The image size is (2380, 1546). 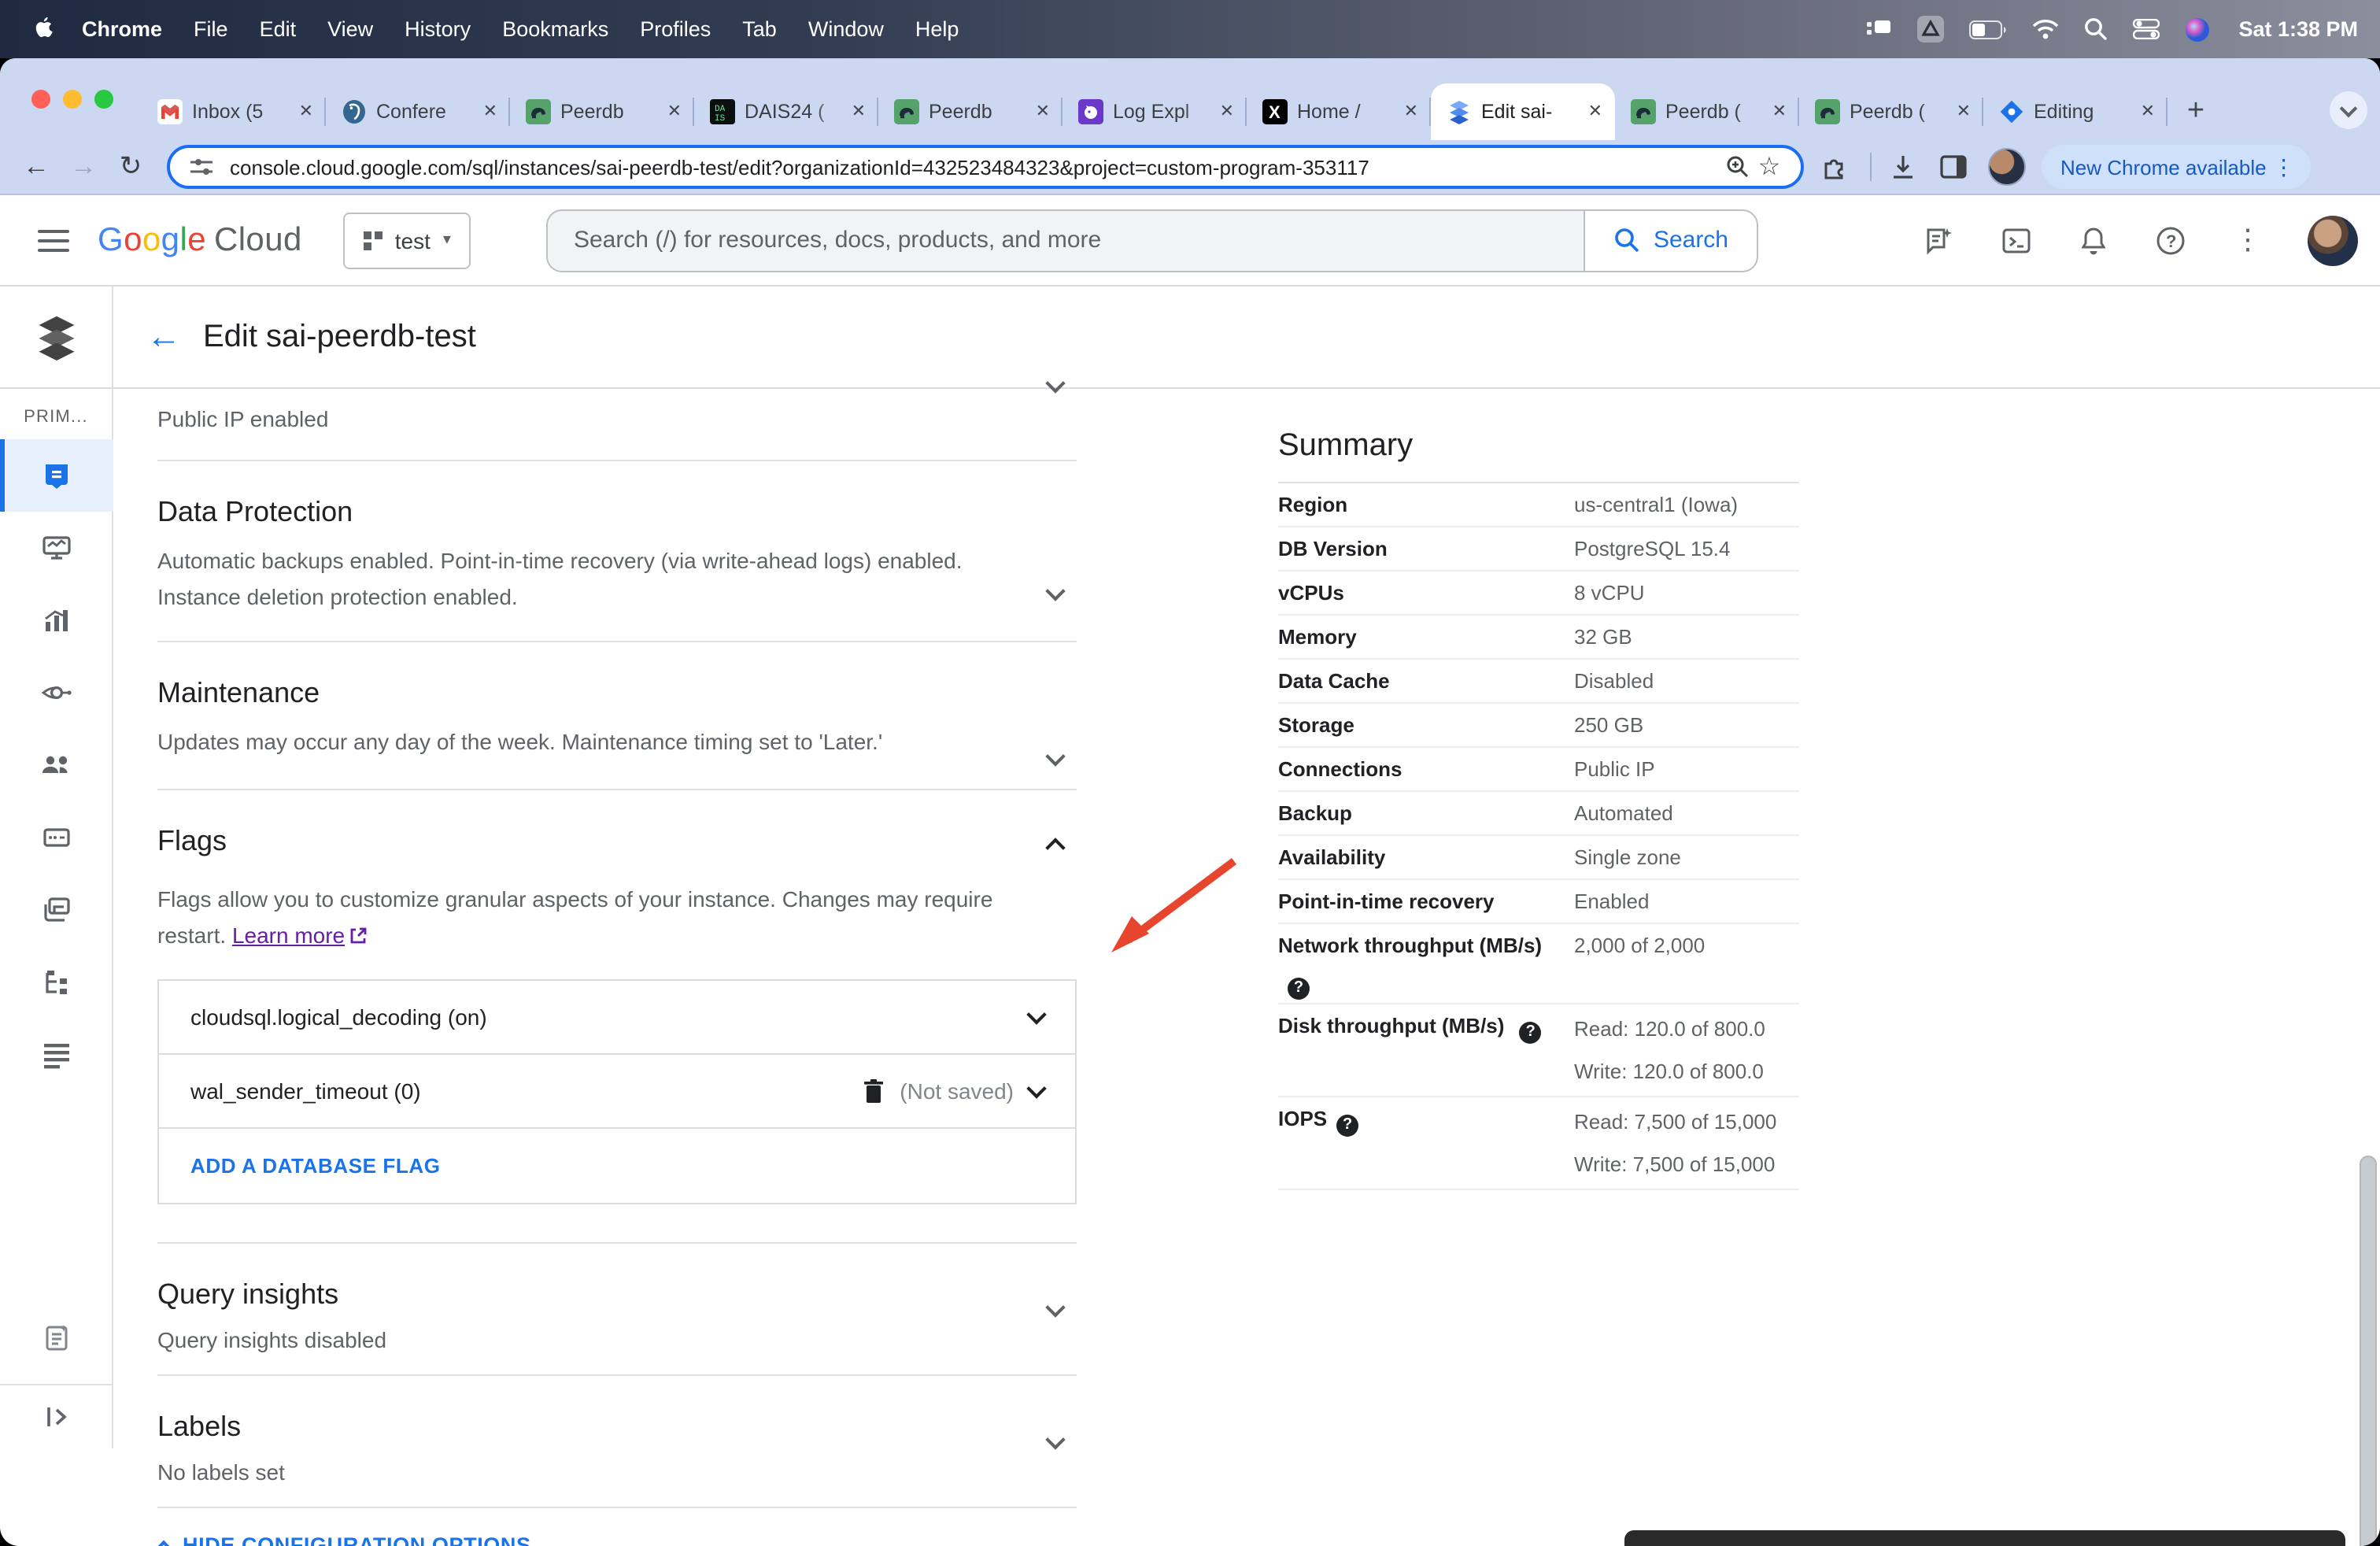 I want to click on hide-configuration-options-button: HIDE CONFIGURATION OPTIONS, so click(x=615, y=1539).